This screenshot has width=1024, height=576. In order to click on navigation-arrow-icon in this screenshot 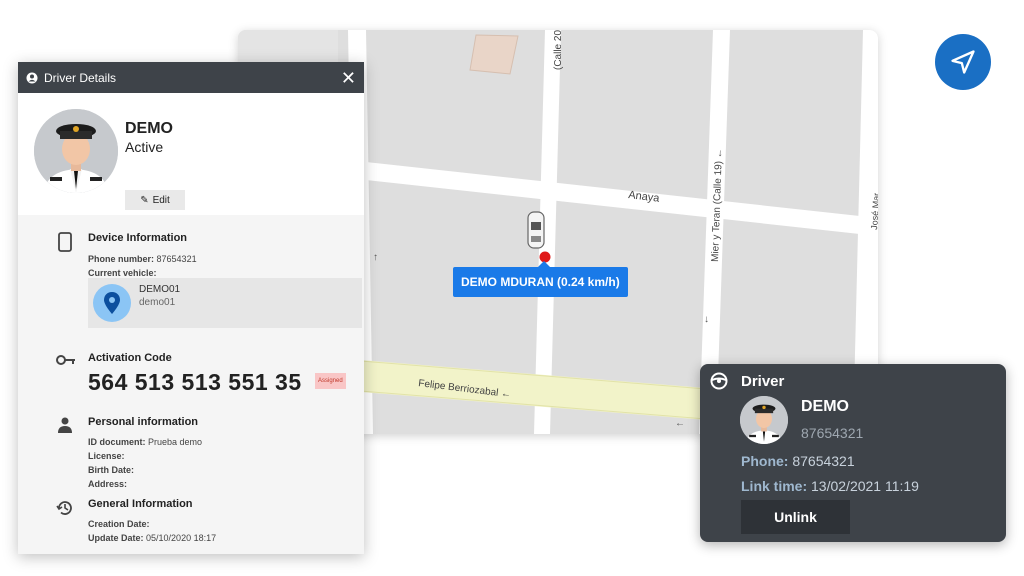, I will do `click(963, 62)`.